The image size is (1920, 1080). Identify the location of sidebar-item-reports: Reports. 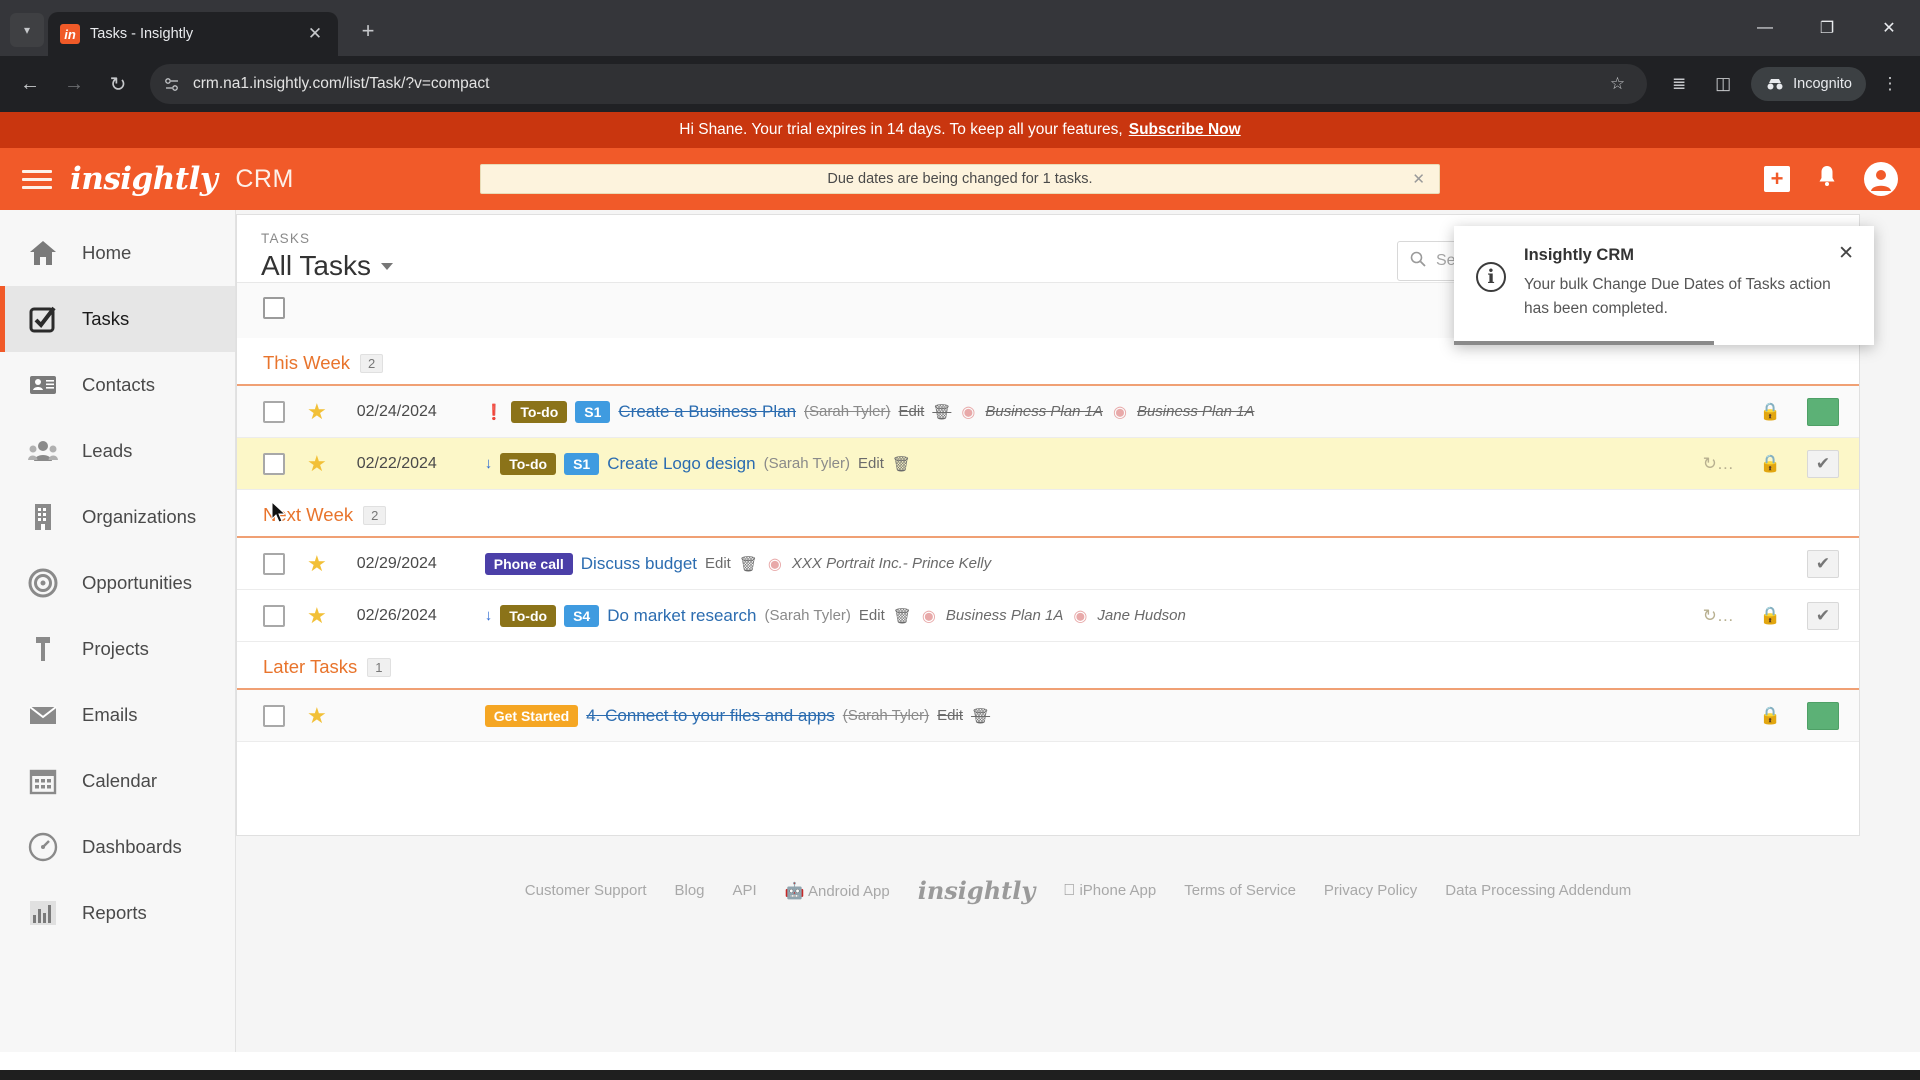
(117, 913).